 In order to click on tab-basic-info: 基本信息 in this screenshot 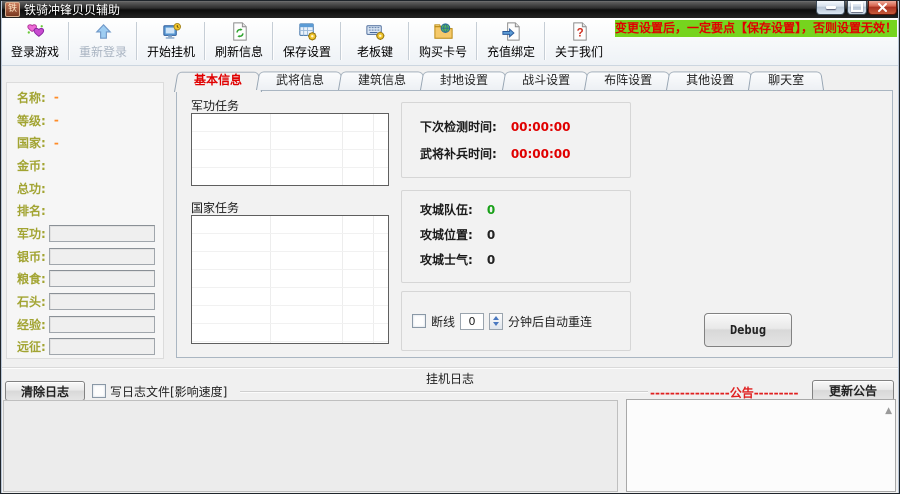, I will do `click(218, 80)`.